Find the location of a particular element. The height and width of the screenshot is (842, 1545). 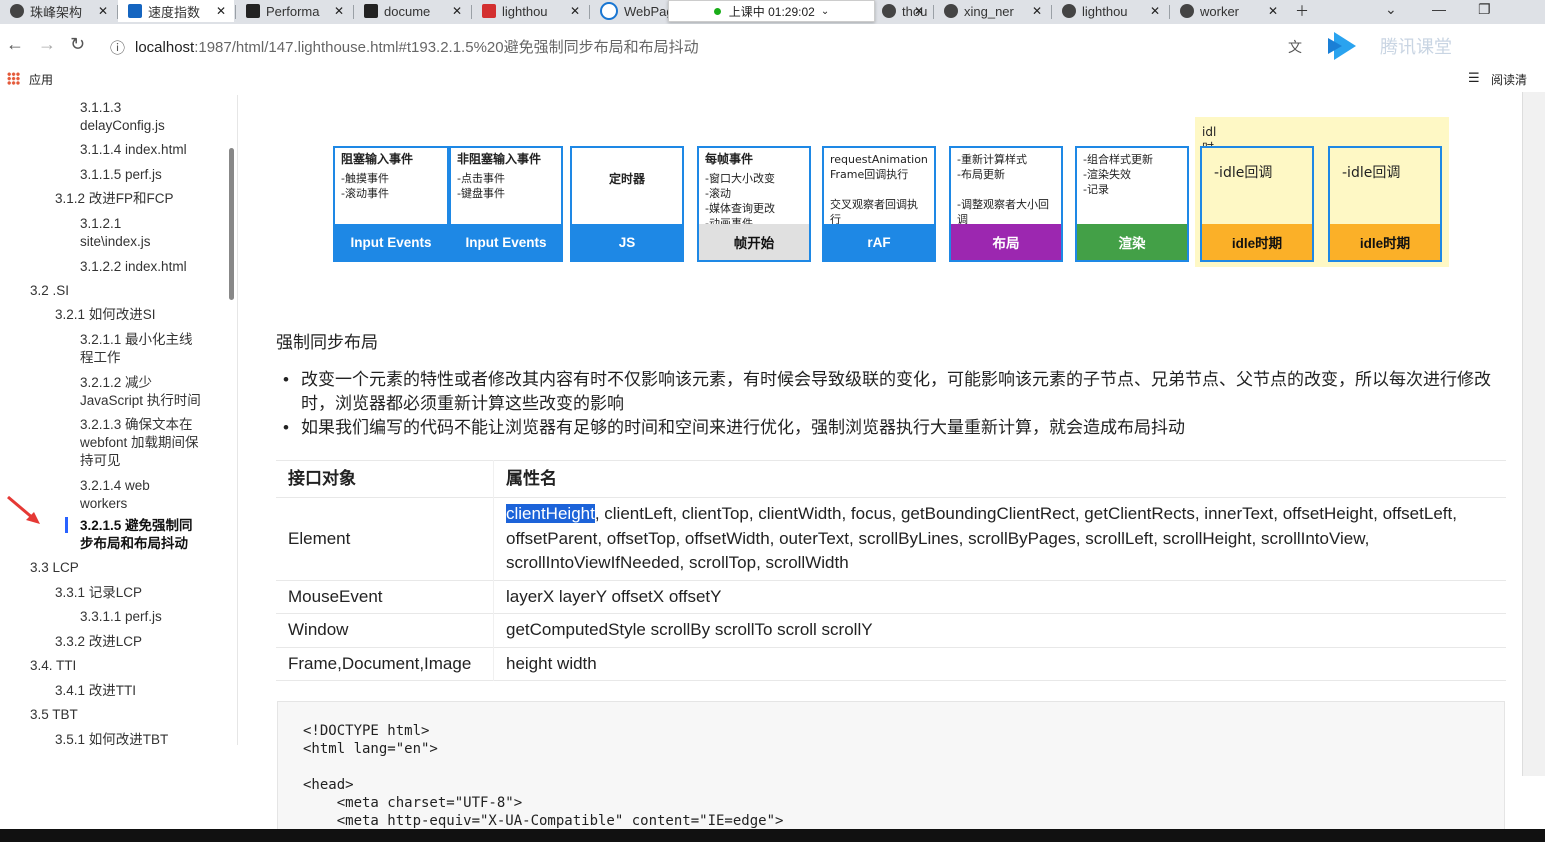

tab-4: docume ✕ is located at coordinates (412, 11).